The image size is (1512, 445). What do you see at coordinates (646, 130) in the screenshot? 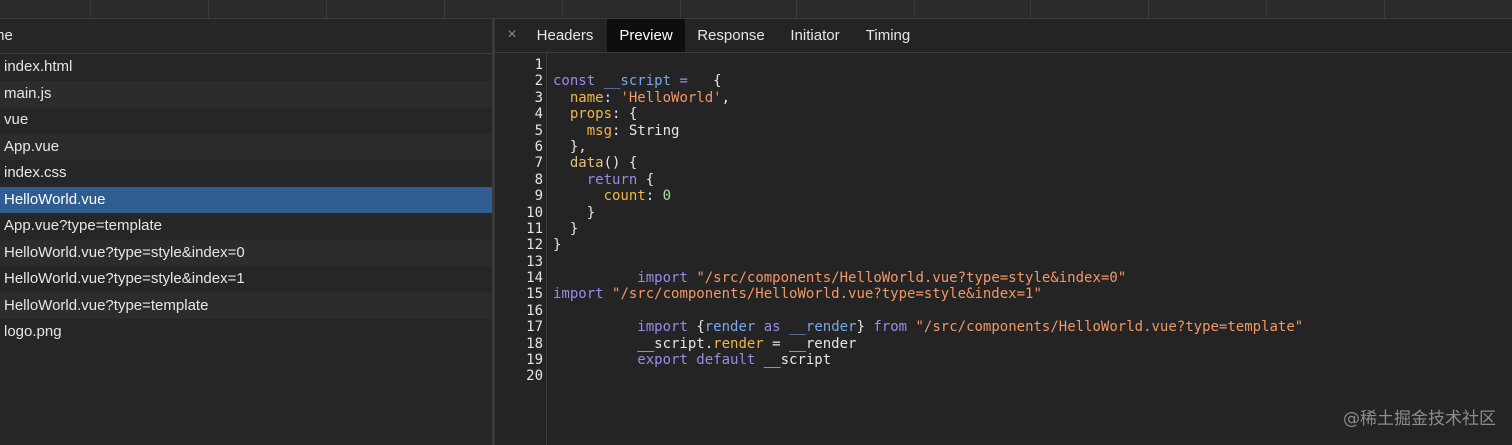
I see `code-token: : String` at bounding box center [646, 130].